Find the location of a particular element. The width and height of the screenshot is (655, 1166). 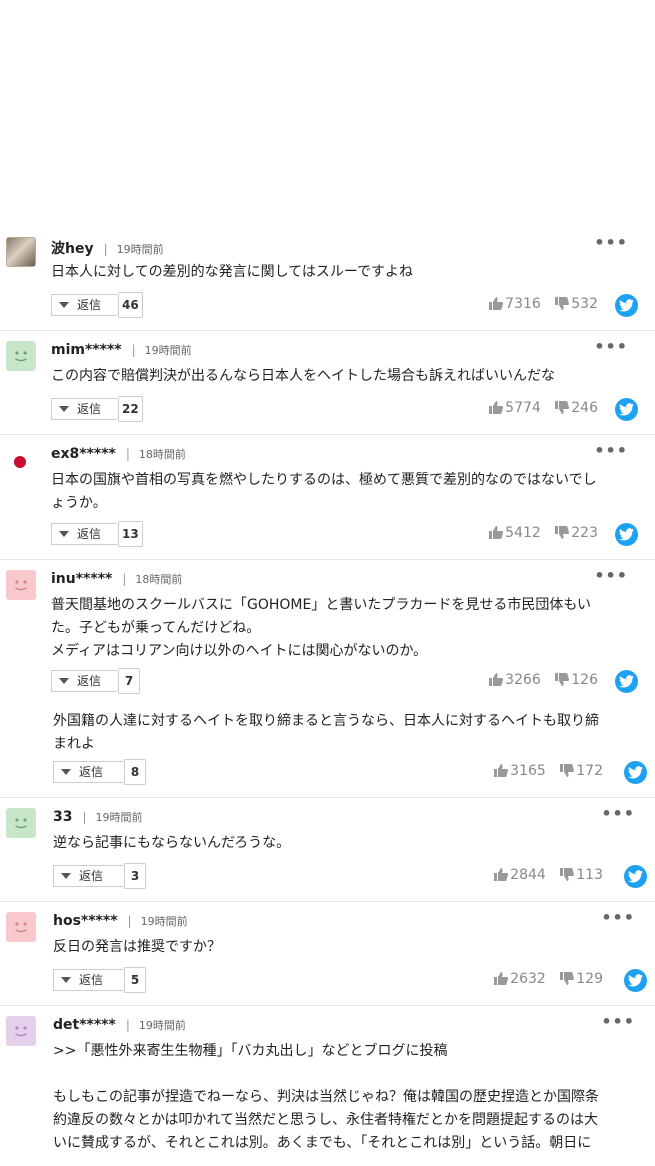

dislike-button: 113 is located at coordinates (581, 875).